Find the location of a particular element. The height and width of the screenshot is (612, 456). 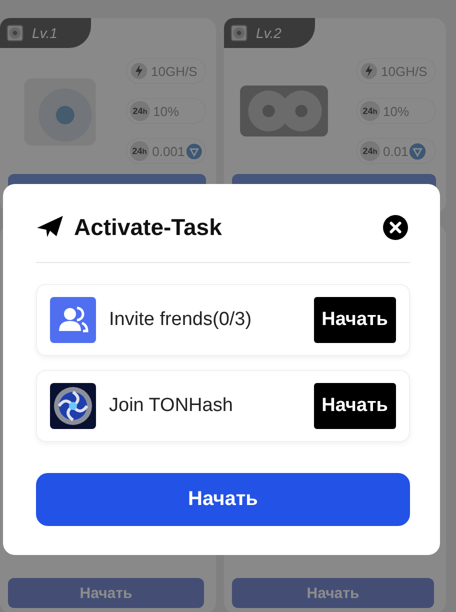

close-icon is located at coordinates (395, 227).